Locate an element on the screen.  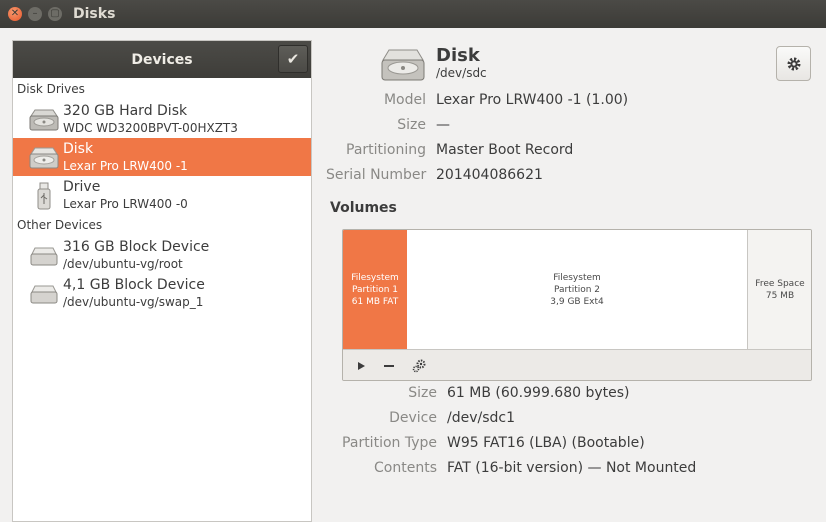
vol-size-value: 61 MB (60.999.680 bytes) is located at coordinates (538, 393).